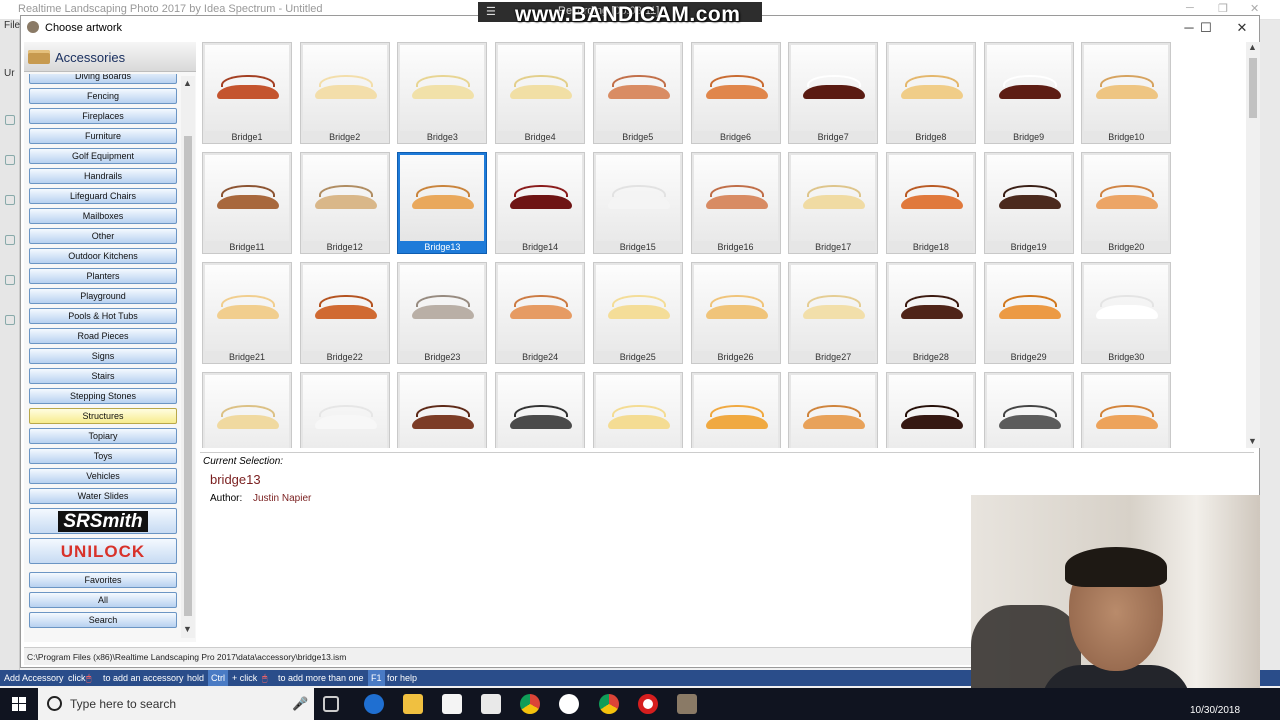  What do you see at coordinates (442, 93) in the screenshot?
I see `artwork-tile: Bridge3` at bounding box center [442, 93].